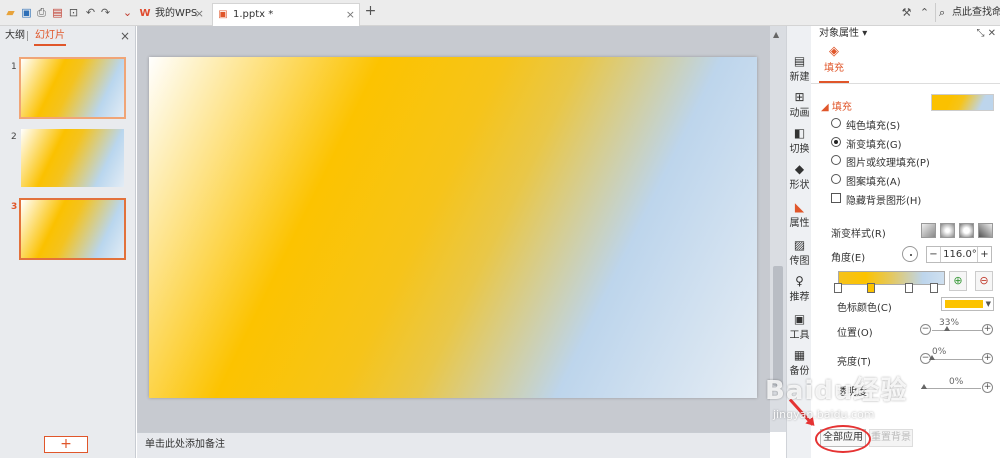 The height and width of the screenshot is (458, 1000). I want to click on slides-panel: 大纲 幻灯片 × 1 2 3 +, so click(68, 242).